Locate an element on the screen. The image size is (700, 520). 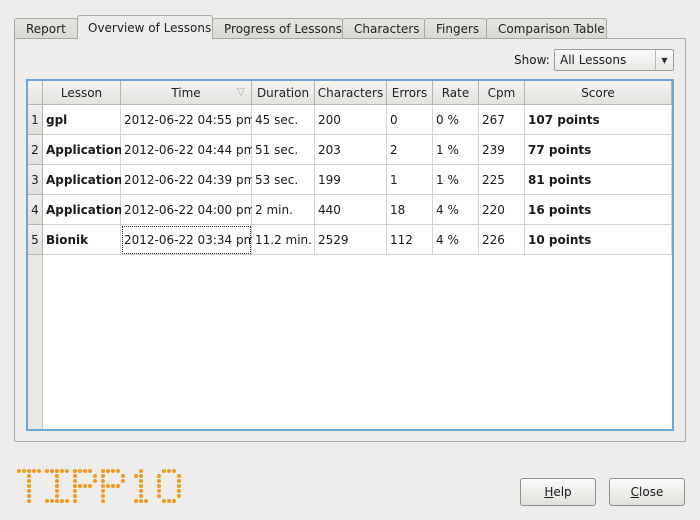
tab-fingers: Fingers is located at coordinates (455, 28).